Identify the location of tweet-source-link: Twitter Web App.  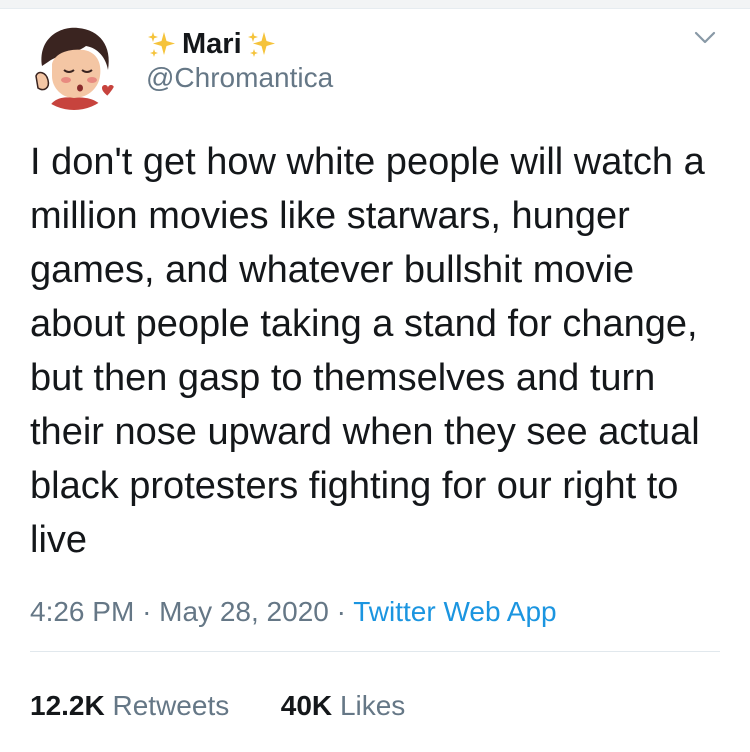
(454, 611).